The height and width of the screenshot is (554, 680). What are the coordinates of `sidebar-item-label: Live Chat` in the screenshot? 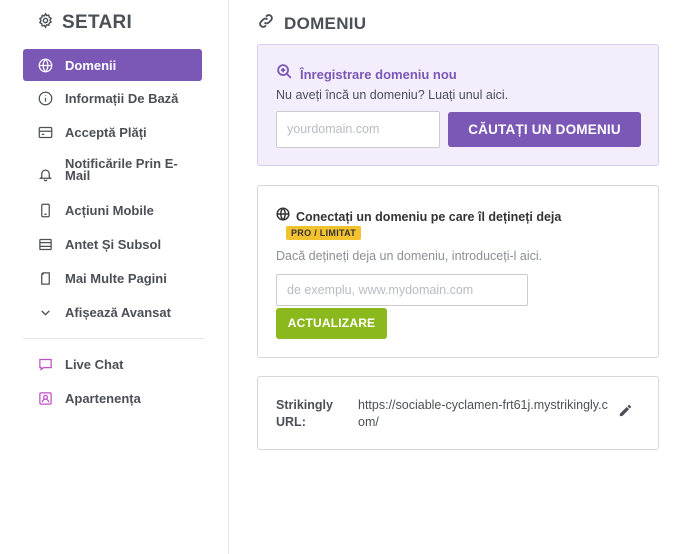 It's located at (94, 364).